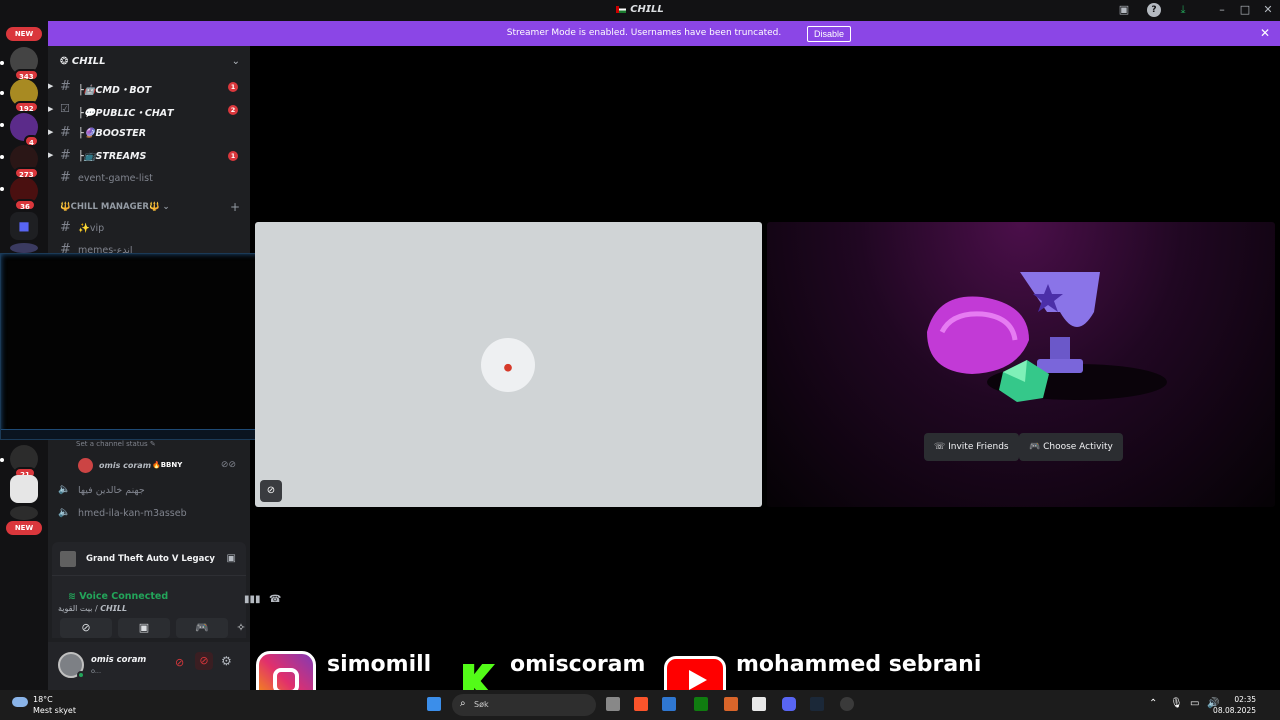 The width and height of the screenshot is (1280, 720). What do you see at coordinates (379, 664) in the screenshot?
I see `instagram-handle: simomill` at bounding box center [379, 664].